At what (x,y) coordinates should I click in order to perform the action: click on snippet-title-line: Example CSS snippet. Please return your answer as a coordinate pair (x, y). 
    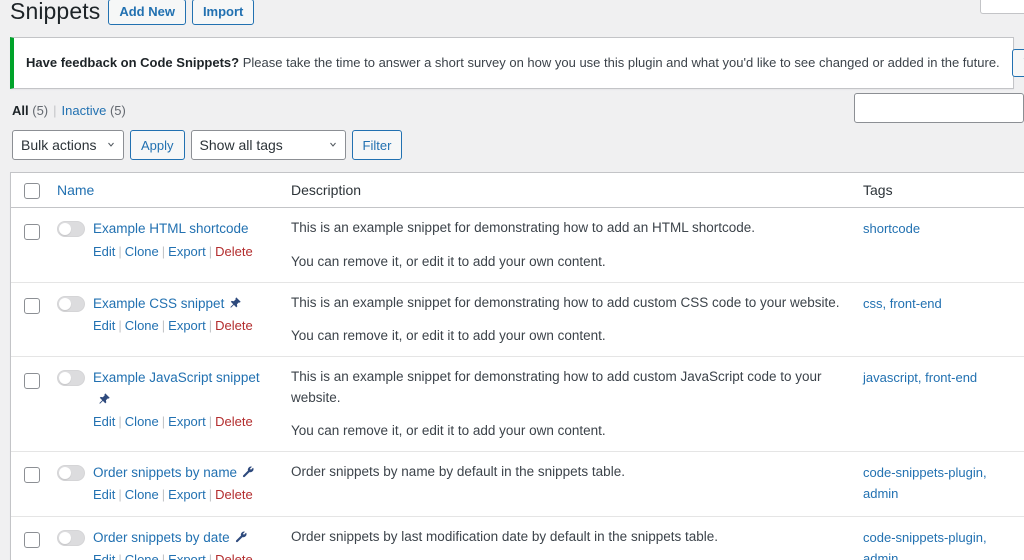
    Looking at the image, I should click on (173, 303).